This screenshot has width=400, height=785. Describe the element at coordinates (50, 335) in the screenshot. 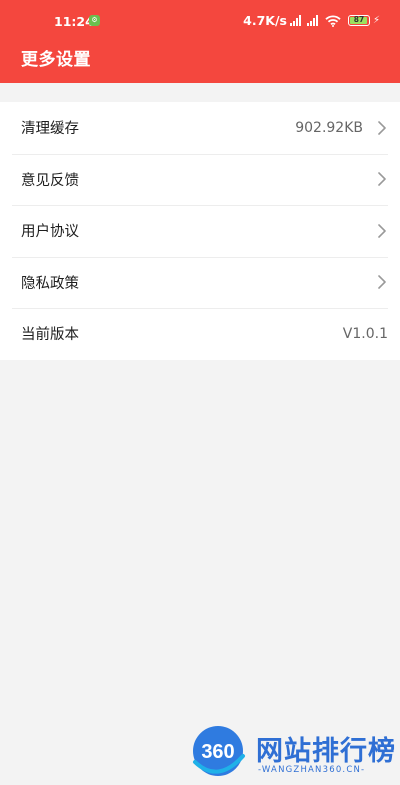

I see `settings-item-label: 当前版本` at that location.